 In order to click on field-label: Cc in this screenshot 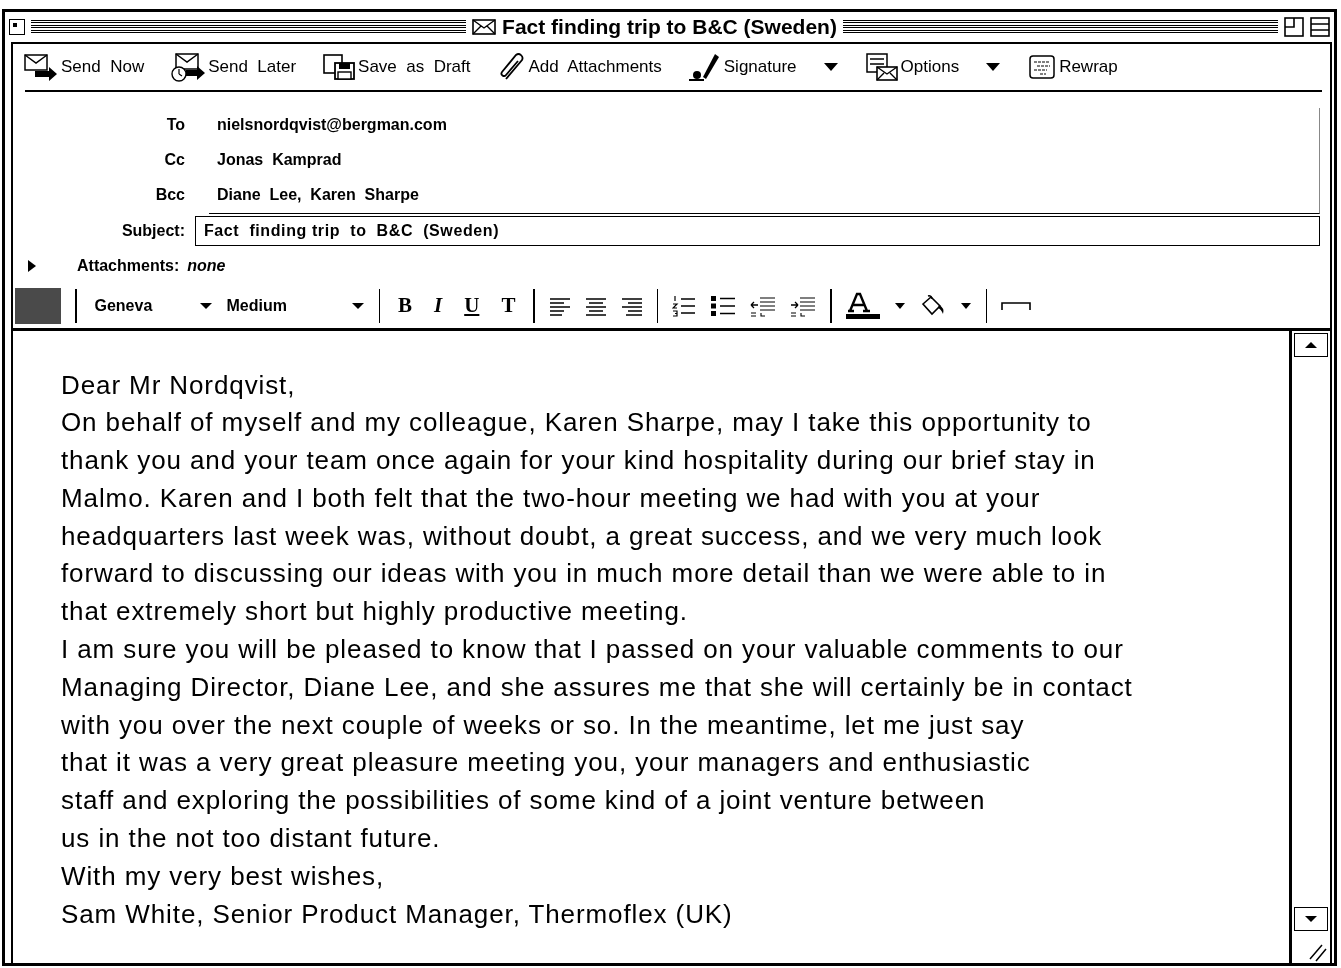, I will do `click(174, 160)`.